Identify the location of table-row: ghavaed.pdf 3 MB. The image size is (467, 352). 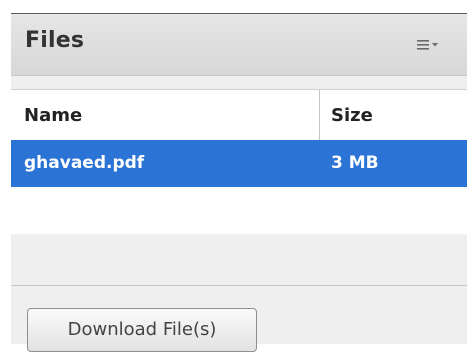
(239, 163).